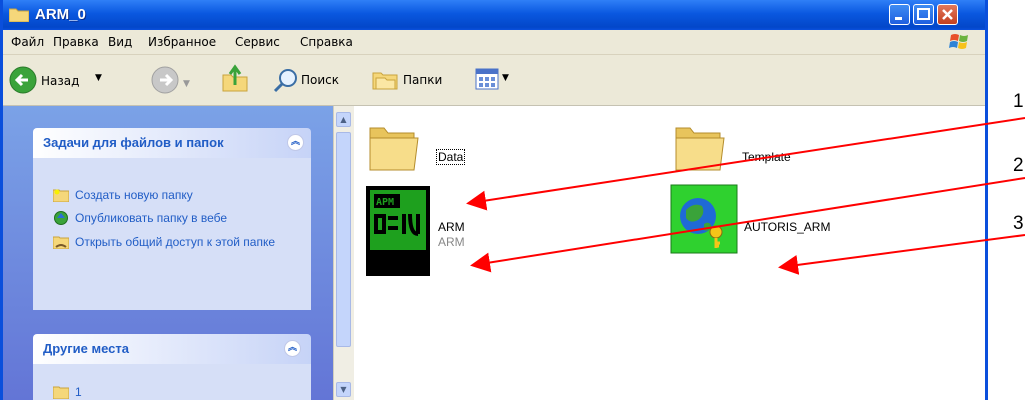  I want to click on search-label: Поиск, so click(320, 80).